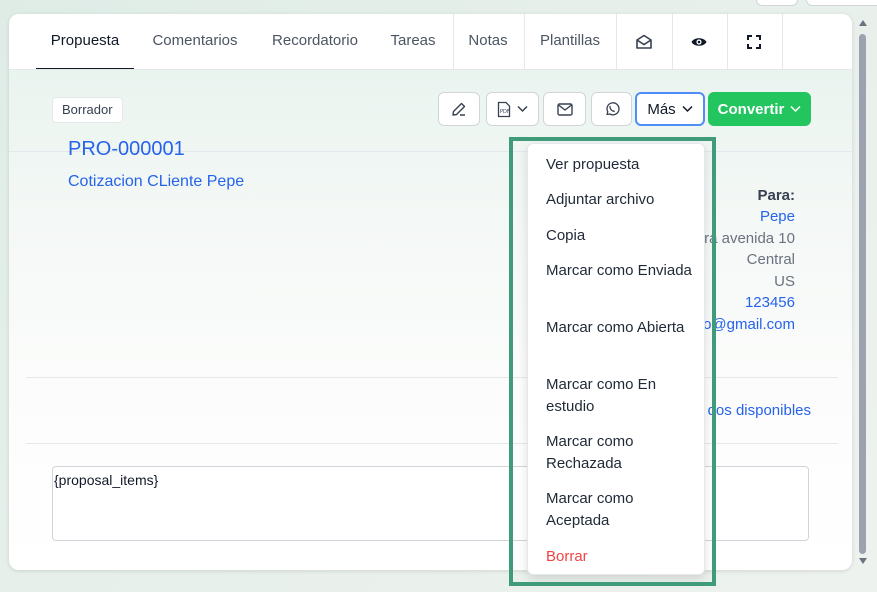  I want to click on eye-icon, so click(699, 41).